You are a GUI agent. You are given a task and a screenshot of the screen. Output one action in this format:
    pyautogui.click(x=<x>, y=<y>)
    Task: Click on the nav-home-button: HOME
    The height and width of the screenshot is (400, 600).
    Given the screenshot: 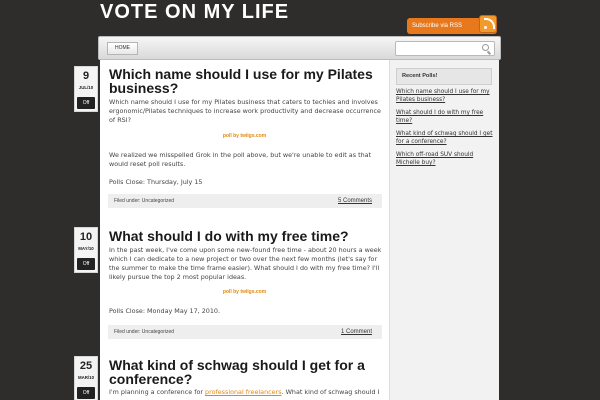 What is the action you would take?
    pyautogui.click(x=122, y=48)
    